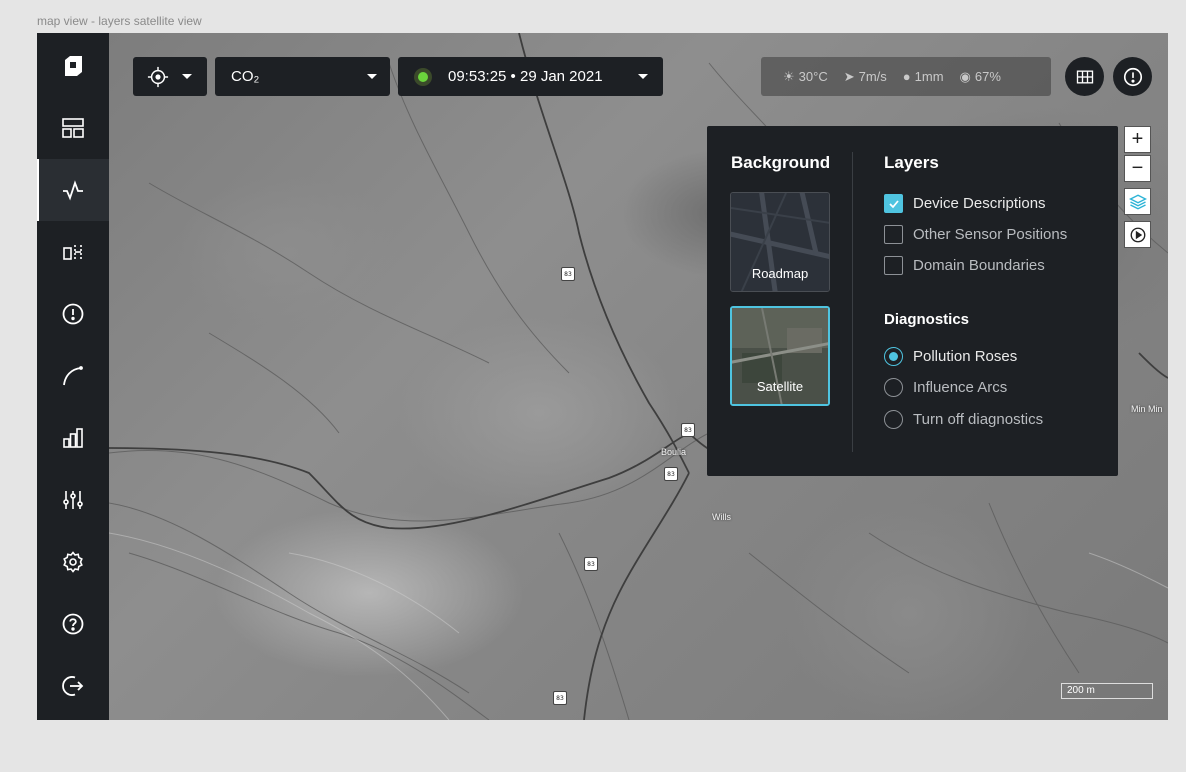  I want to click on drop-icon: ●, so click(906, 76).